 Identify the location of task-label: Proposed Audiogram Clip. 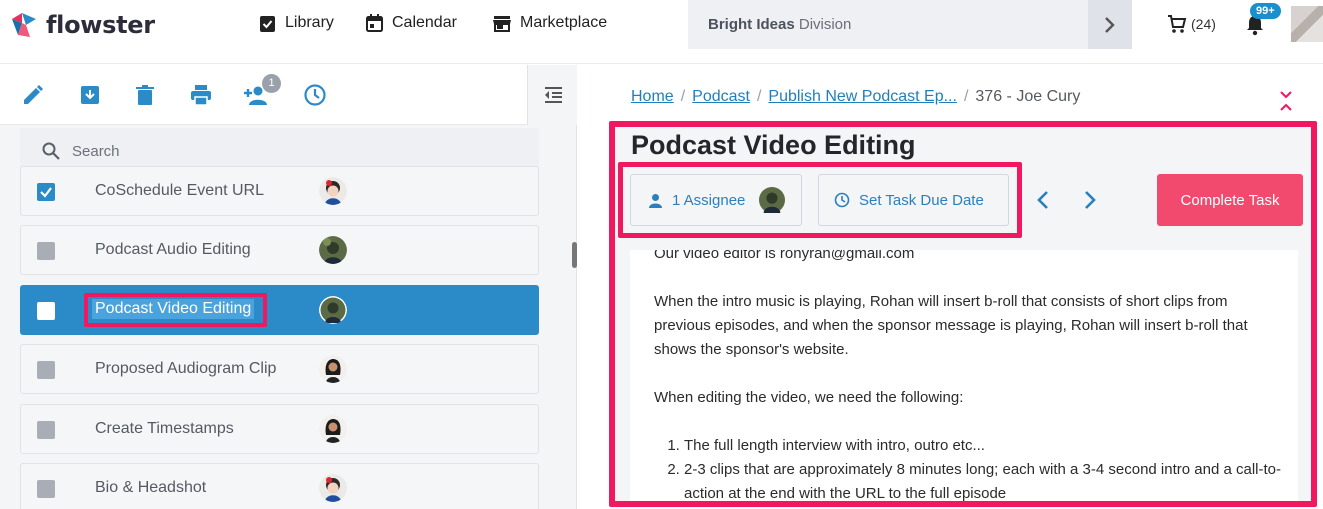
(186, 368).